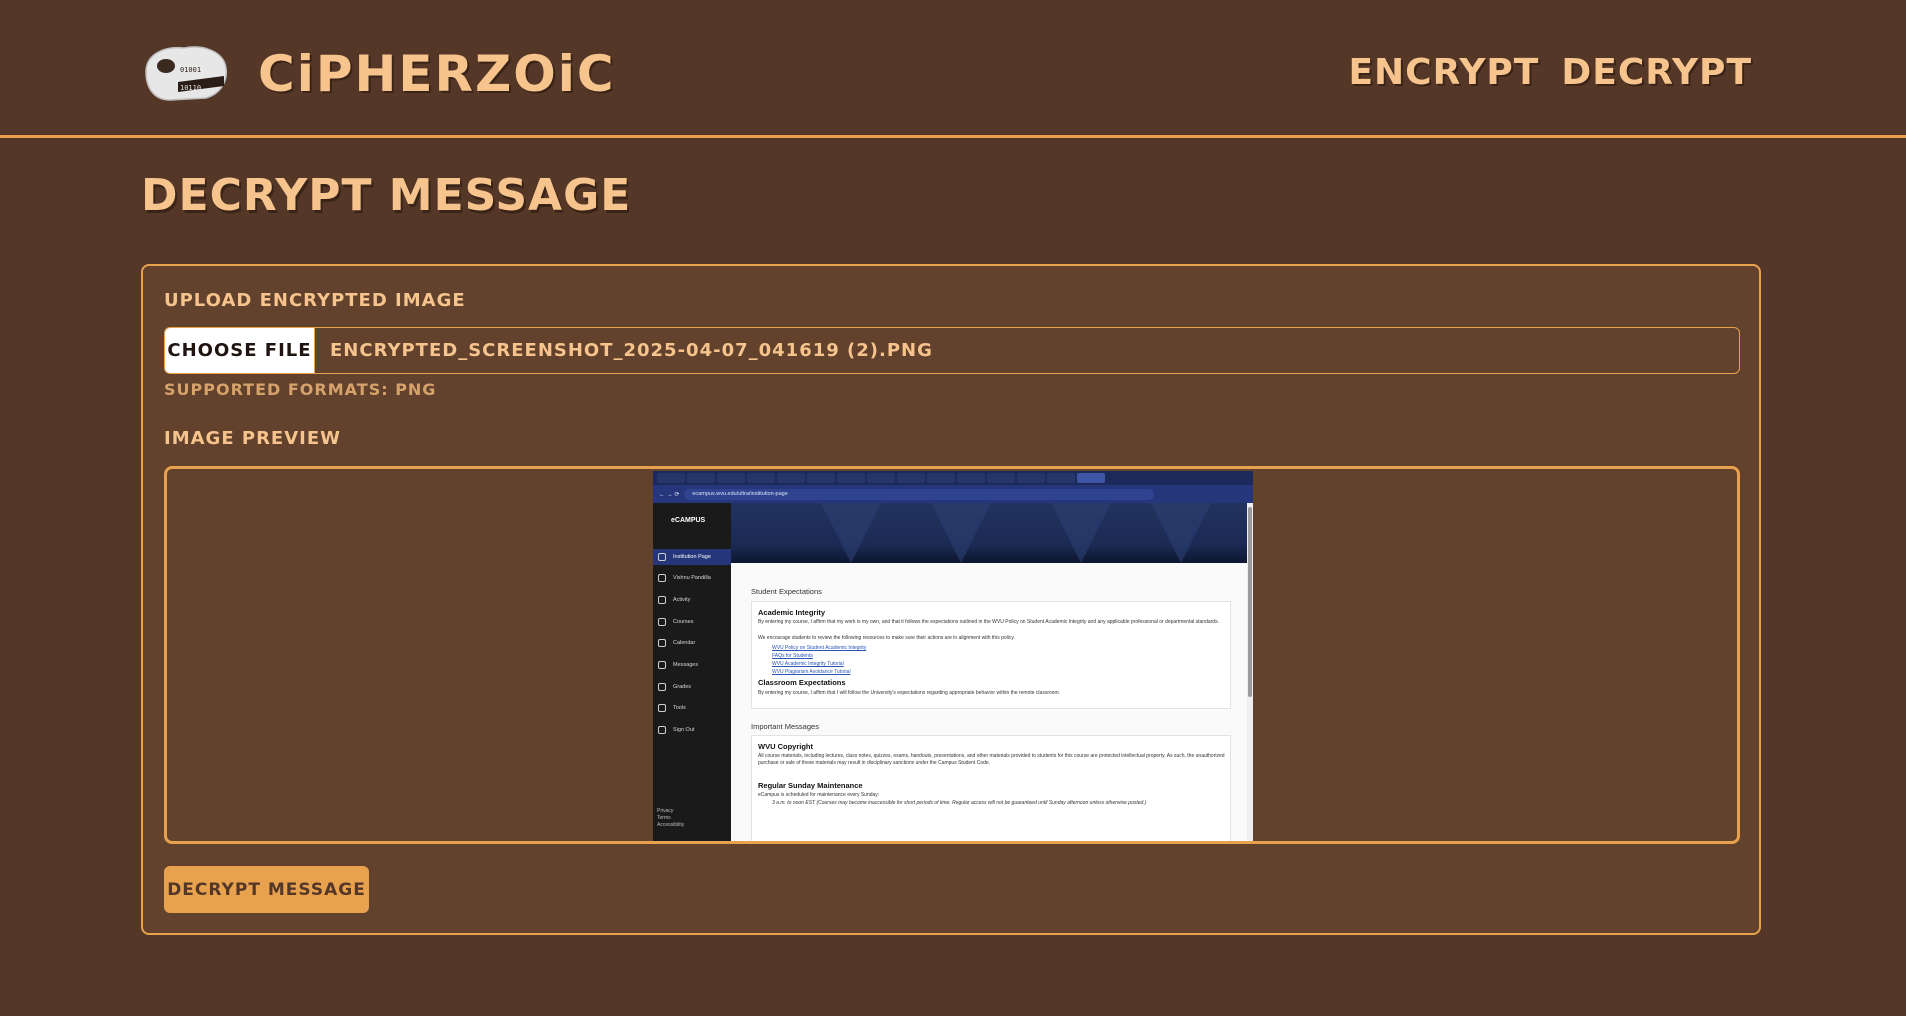 The image size is (1906, 1016). Describe the element at coordinates (253, 438) in the screenshot. I see `preview-label: iMAGE PREViEW` at that location.